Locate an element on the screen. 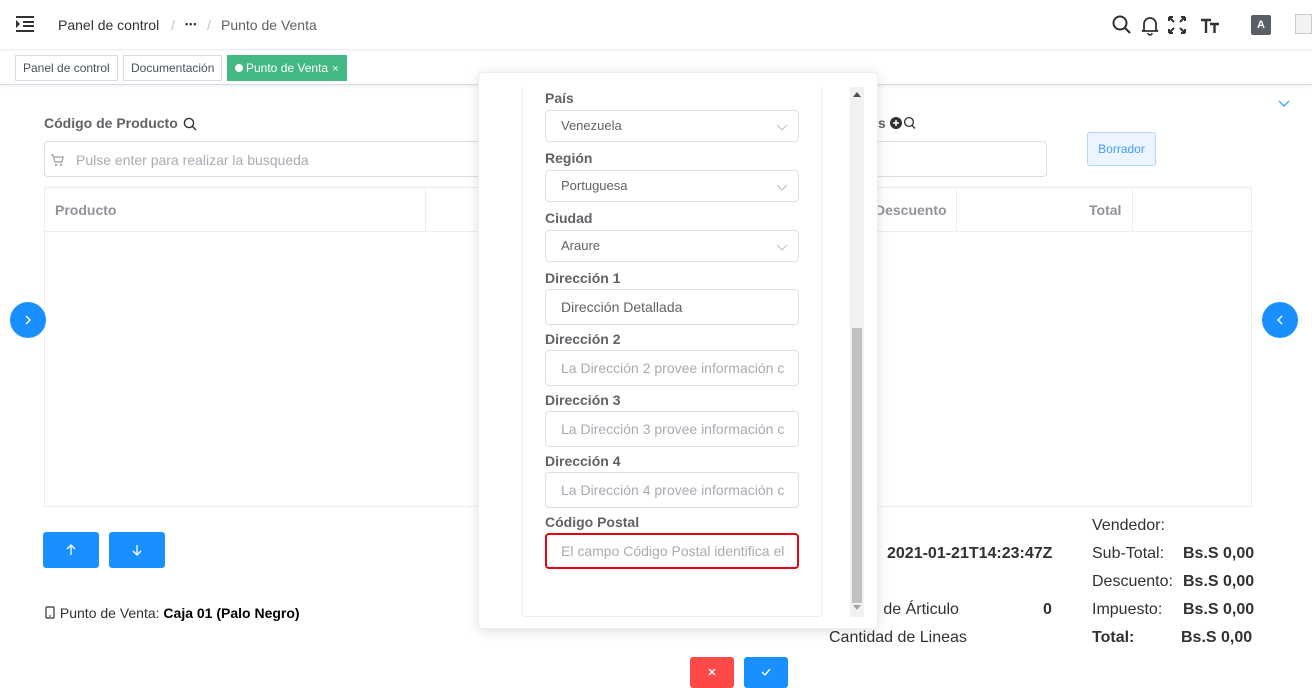 Image resolution: width=1312 pixels, height=688 pixels. arrow-down-icon is located at coordinates (137, 550).